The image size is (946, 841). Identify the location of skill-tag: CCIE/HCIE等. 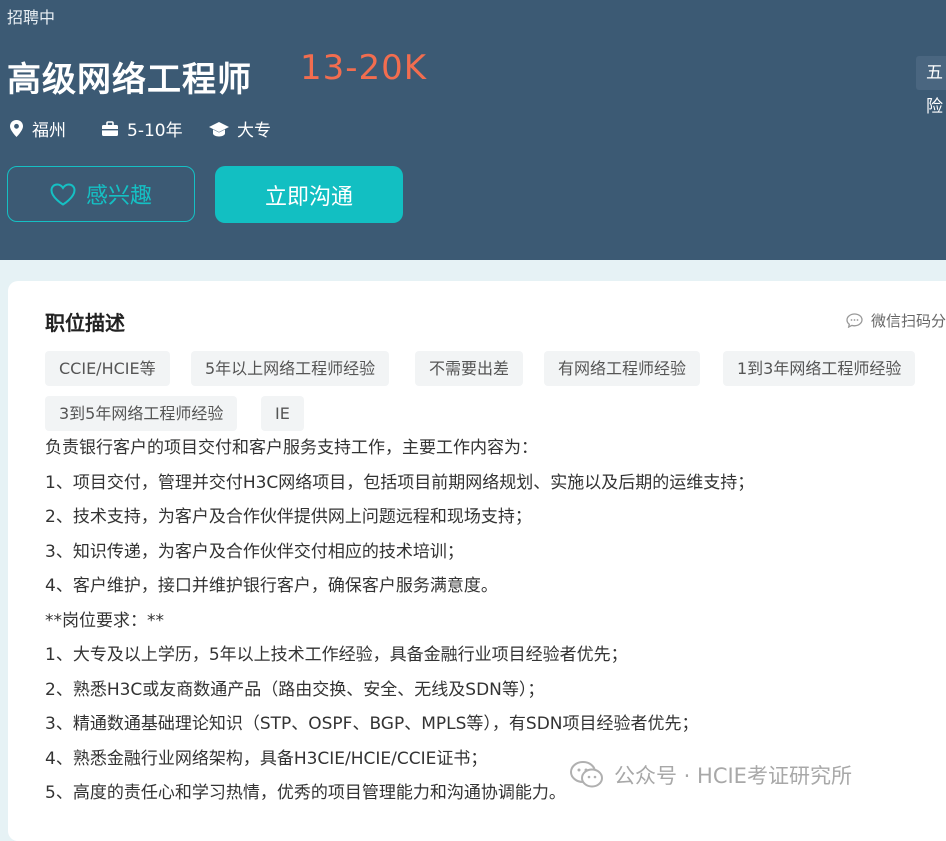
(107, 368).